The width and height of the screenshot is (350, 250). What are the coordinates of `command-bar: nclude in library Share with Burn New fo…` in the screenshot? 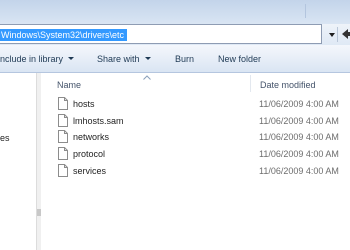 It's located at (175, 59).